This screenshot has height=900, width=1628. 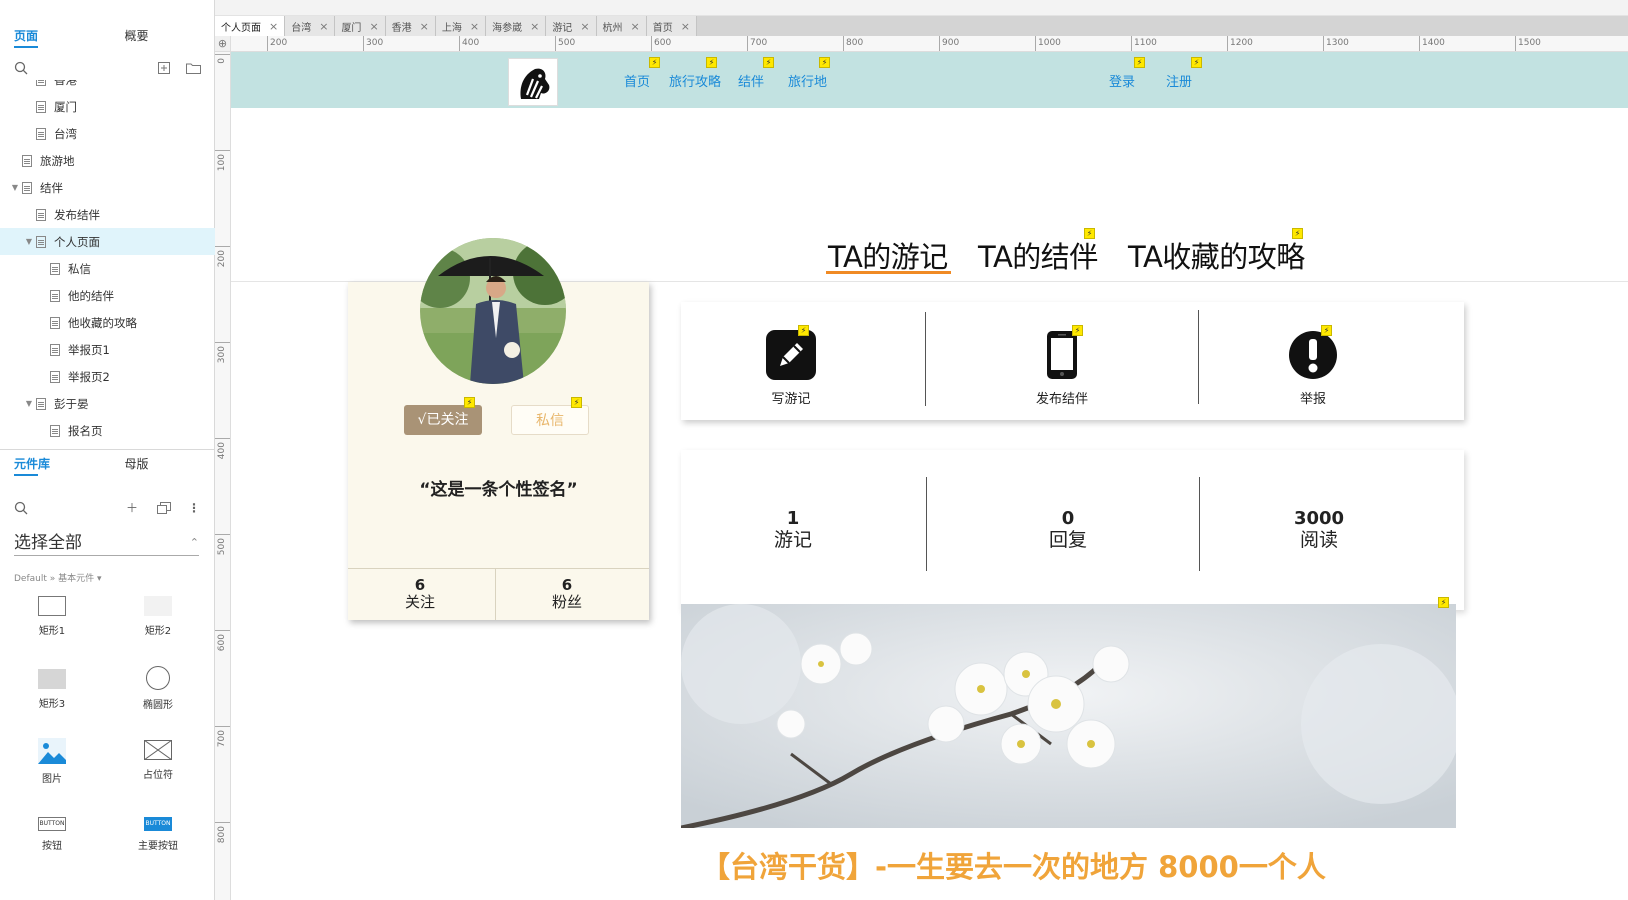 What do you see at coordinates (52, 689) in the screenshot?
I see `widget-rect3: 矩形3` at bounding box center [52, 689].